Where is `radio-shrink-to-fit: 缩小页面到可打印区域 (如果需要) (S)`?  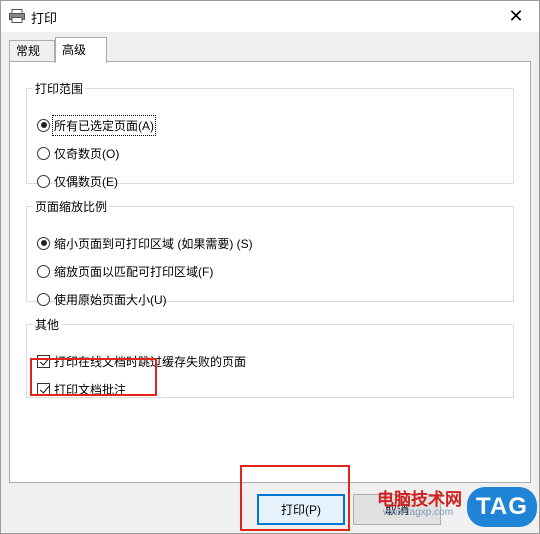
radio-shrink-to-fit: 缩小页面到可打印区域 (如果需要) (S) is located at coordinates (145, 243).